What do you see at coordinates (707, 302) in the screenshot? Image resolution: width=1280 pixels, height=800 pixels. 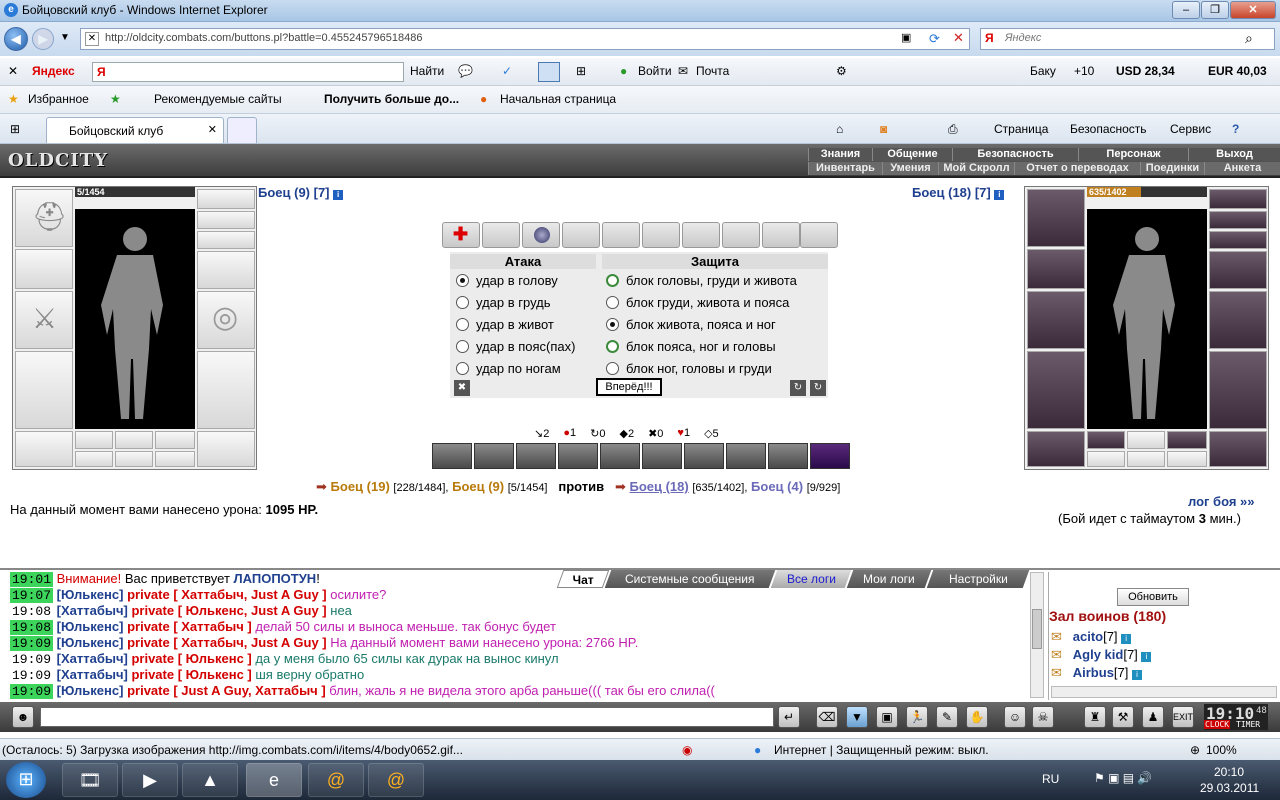 I see `defense-label-2: блок груди, живота и пояса` at bounding box center [707, 302].